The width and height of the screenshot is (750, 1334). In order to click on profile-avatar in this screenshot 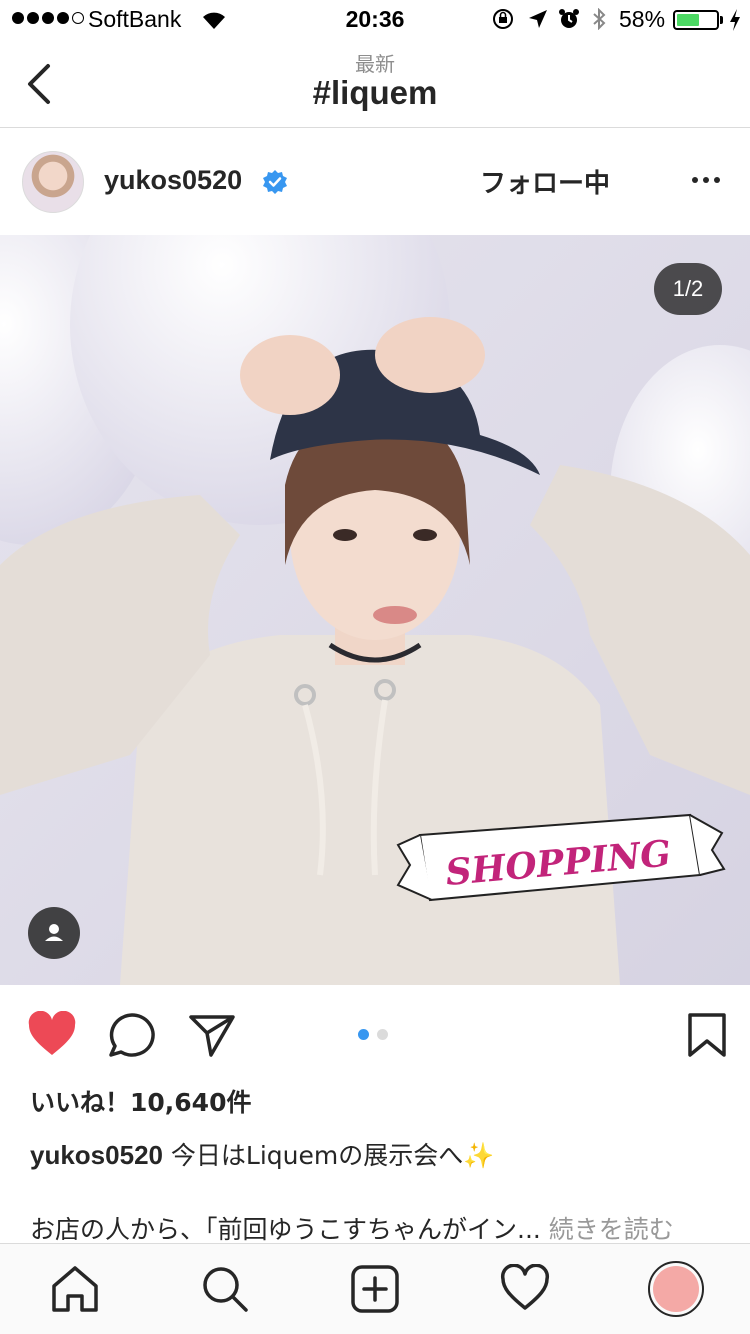, I will do `click(676, 1289)`.